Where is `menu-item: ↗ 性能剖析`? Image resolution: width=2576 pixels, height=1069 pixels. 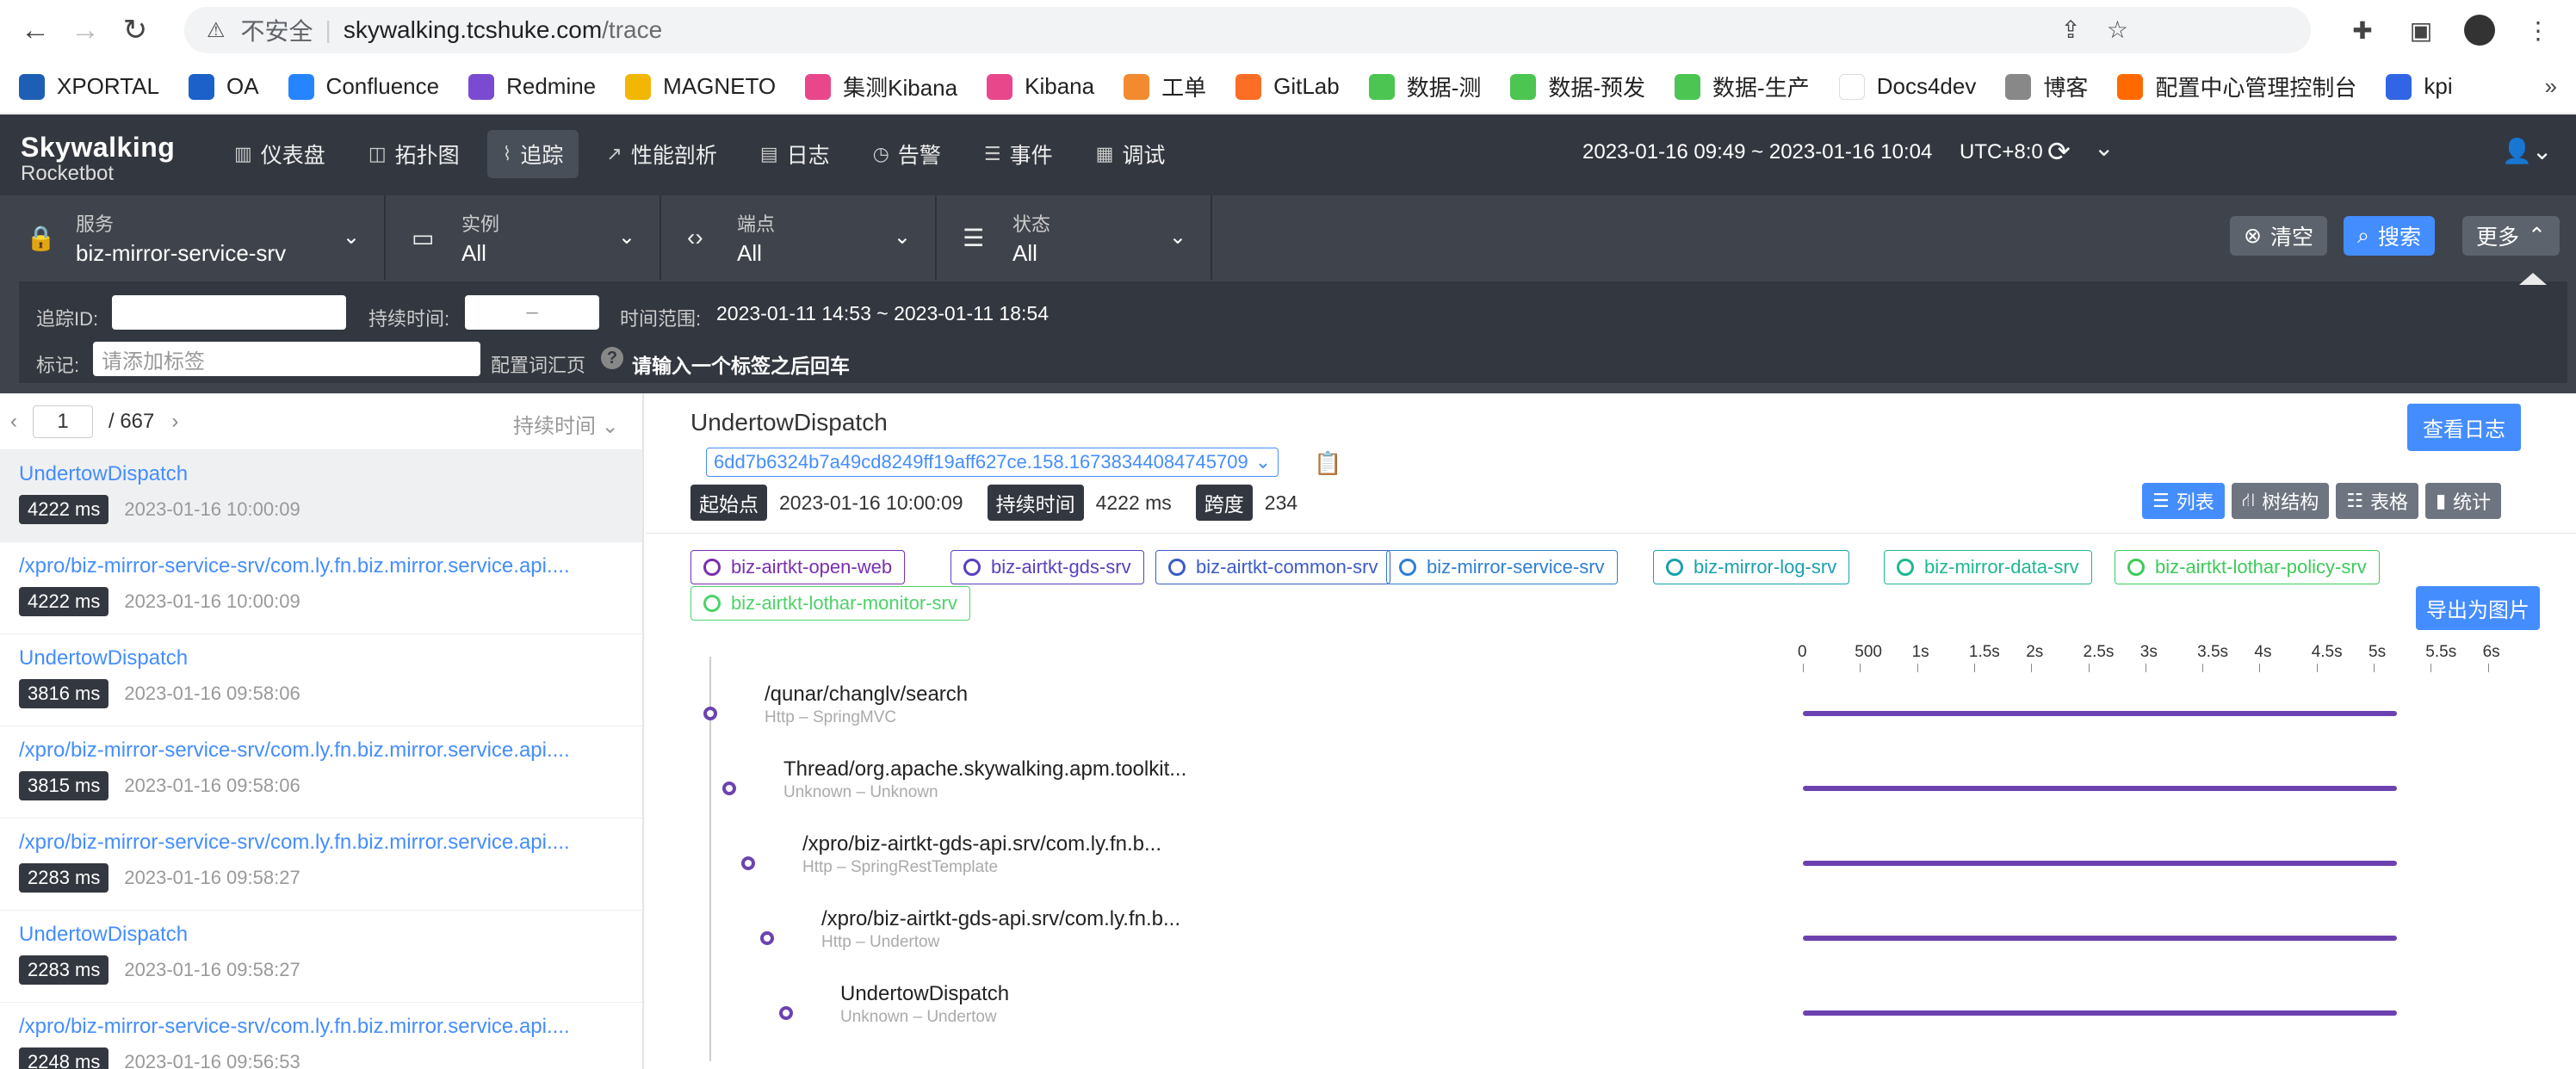
menu-item: ↗ 性能剖析 is located at coordinates (661, 154).